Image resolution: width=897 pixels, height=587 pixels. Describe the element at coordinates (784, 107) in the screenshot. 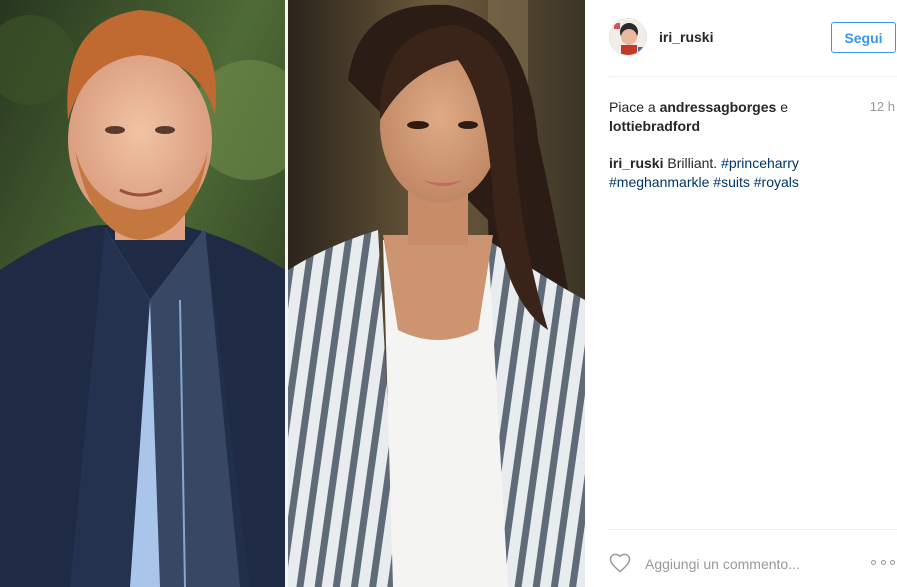

I see `likes-conjunction: e` at that location.